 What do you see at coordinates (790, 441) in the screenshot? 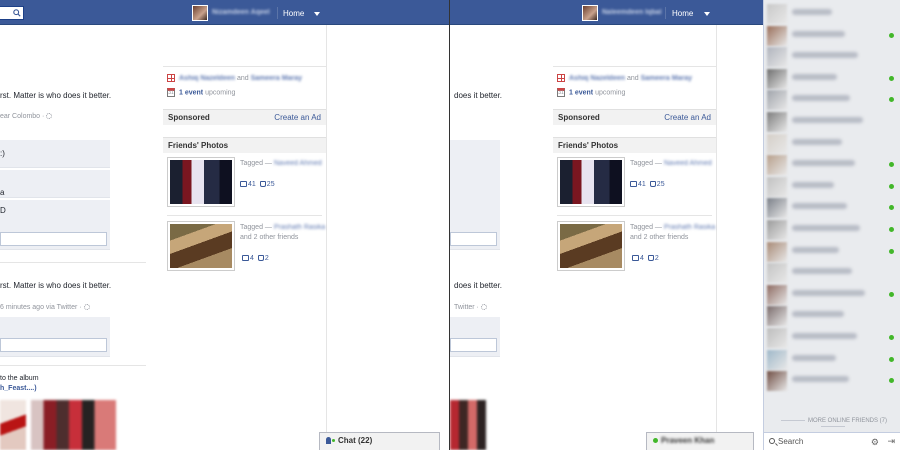
I see `chat-search-input: Search` at bounding box center [790, 441].